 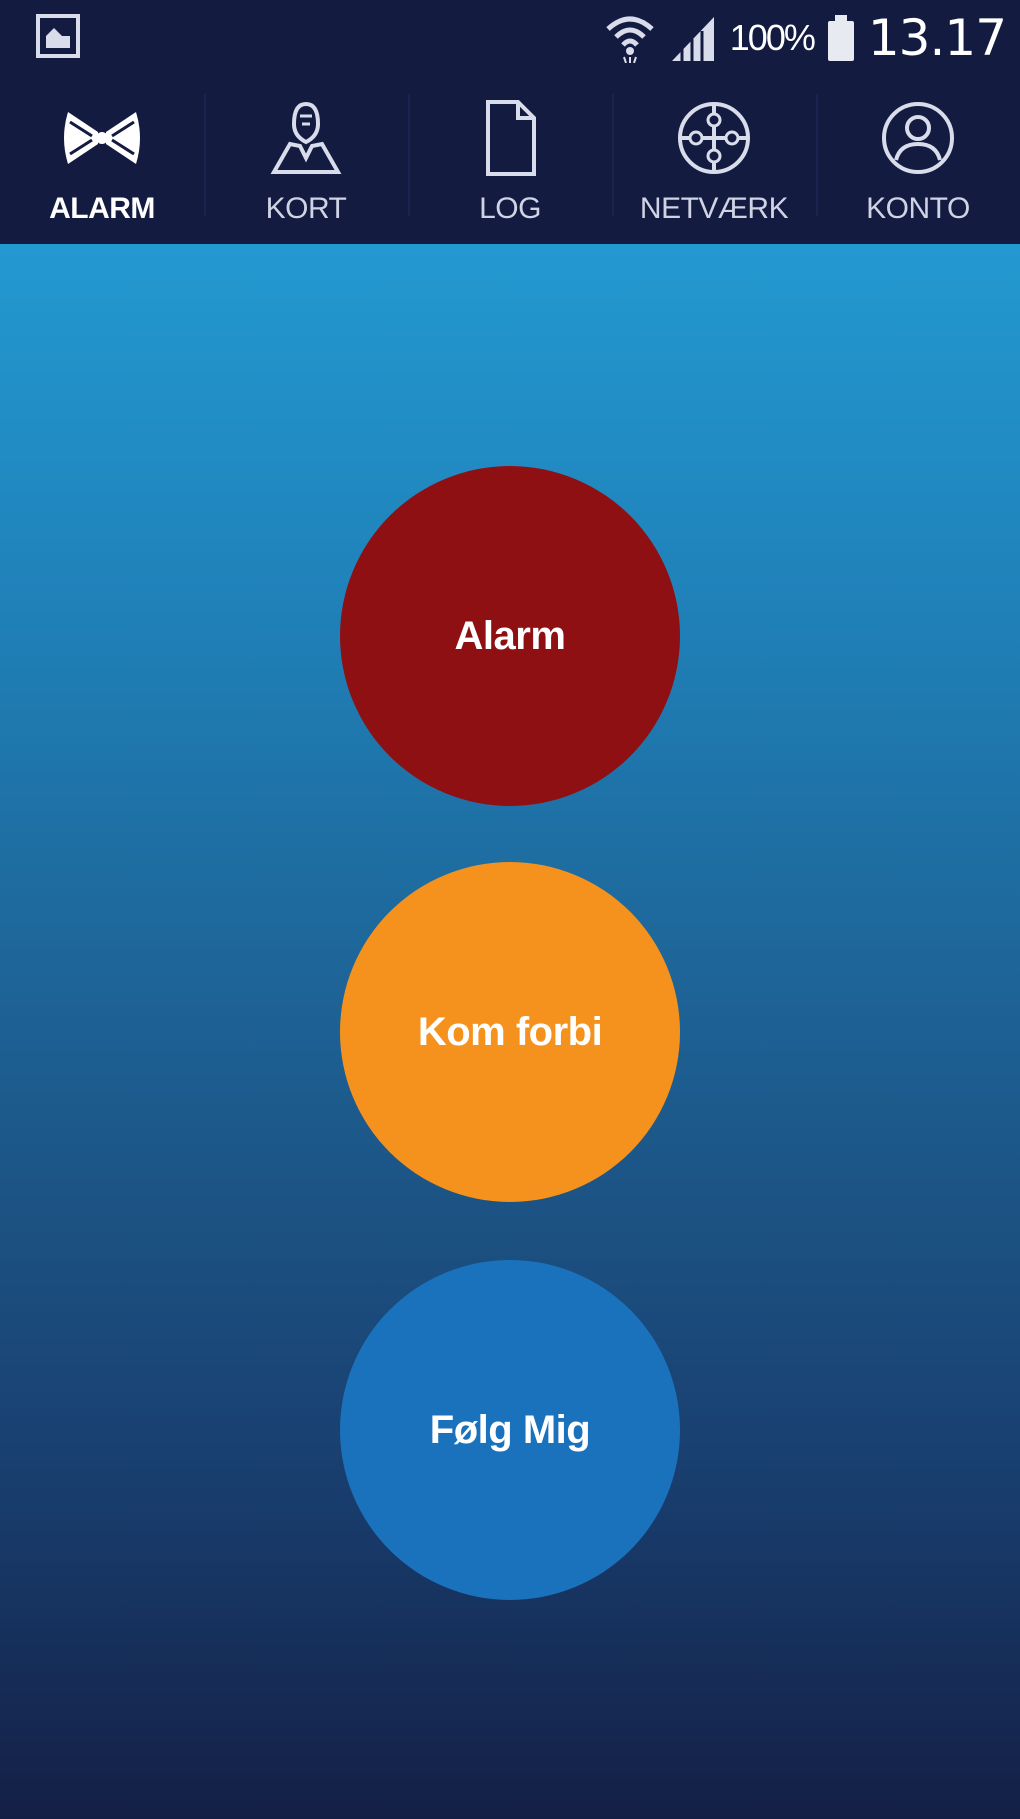 I want to click on tab-label: LOG, so click(x=510, y=208).